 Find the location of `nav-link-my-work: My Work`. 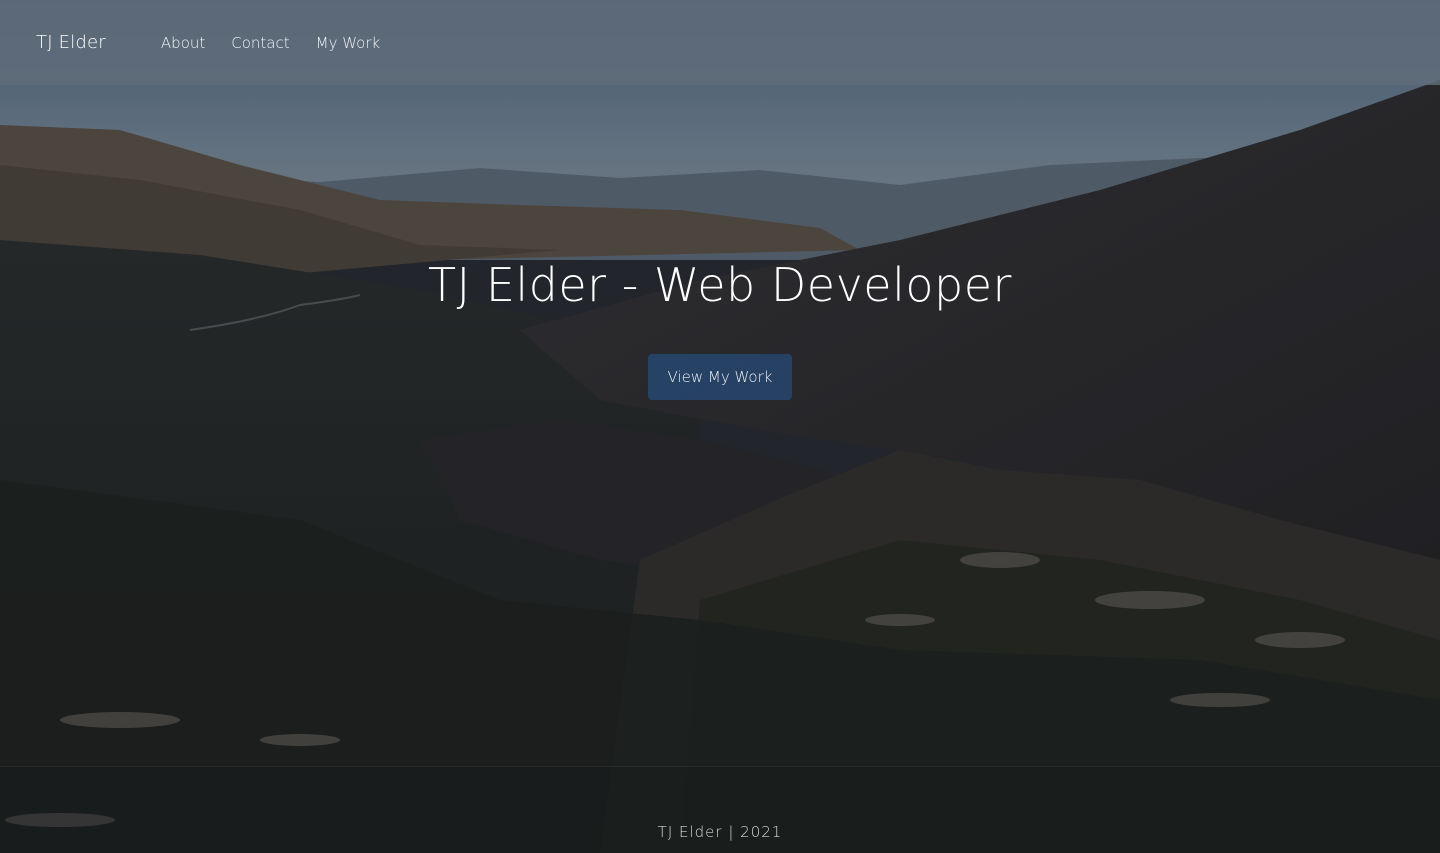

nav-link-my-work: My Work is located at coordinates (348, 43).